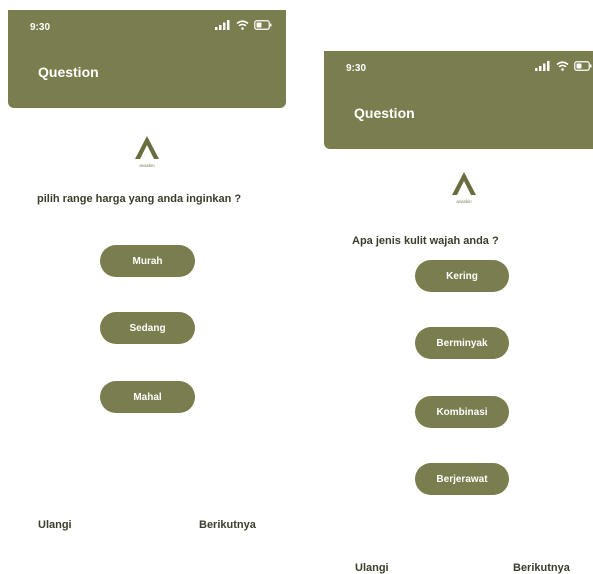 The width and height of the screenshot is (593, 574). Describe the element at coordinates (462, 276) in the screenshot. I see `option-kering-button: Kering` at that location.